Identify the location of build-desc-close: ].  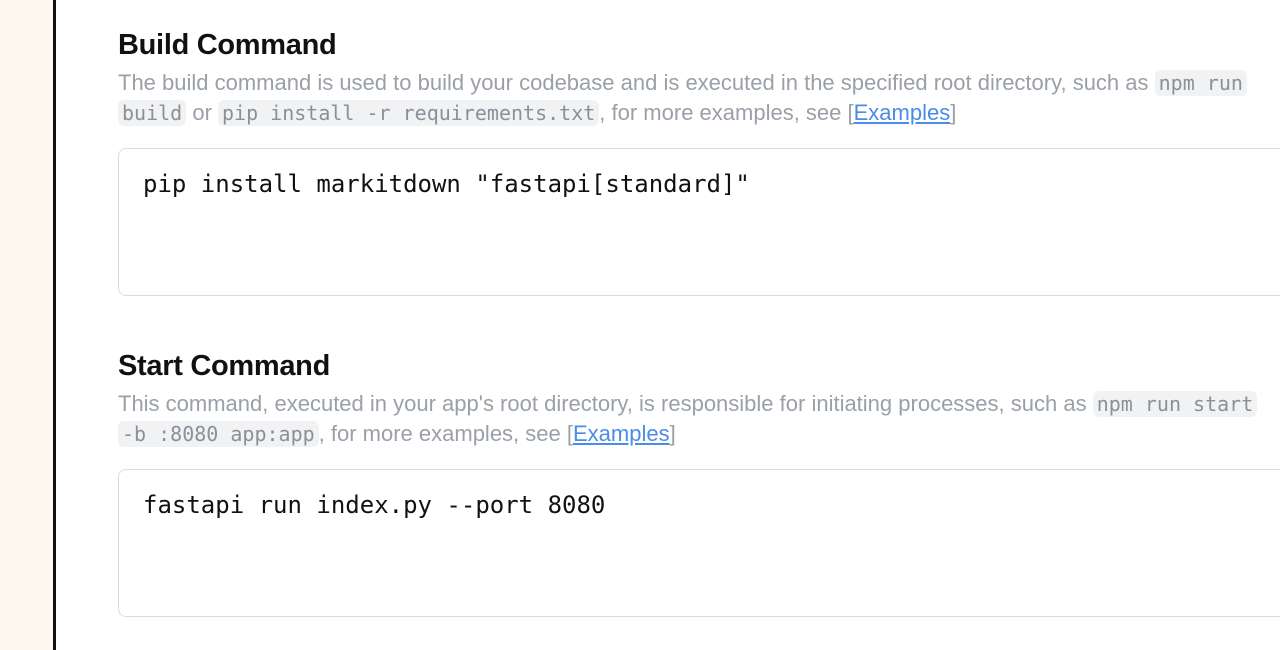
(953, 112).